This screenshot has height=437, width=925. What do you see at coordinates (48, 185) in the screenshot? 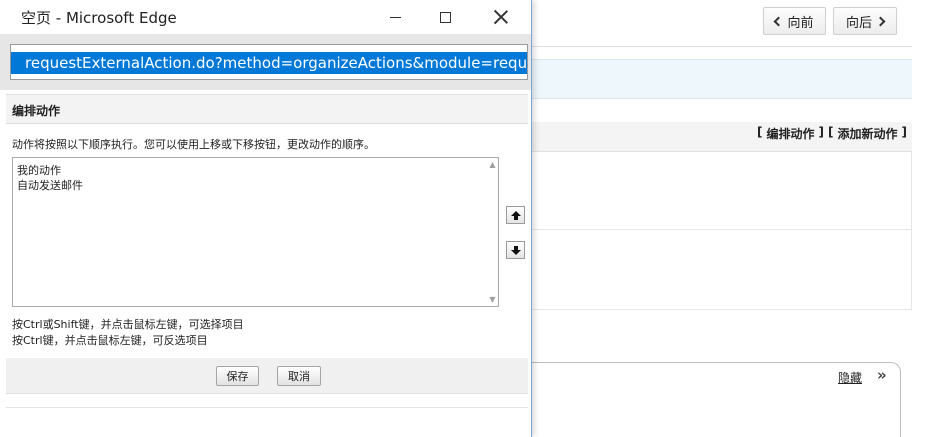
I see `list-item: 自动发送邮件` at bounding box center [48, 185].